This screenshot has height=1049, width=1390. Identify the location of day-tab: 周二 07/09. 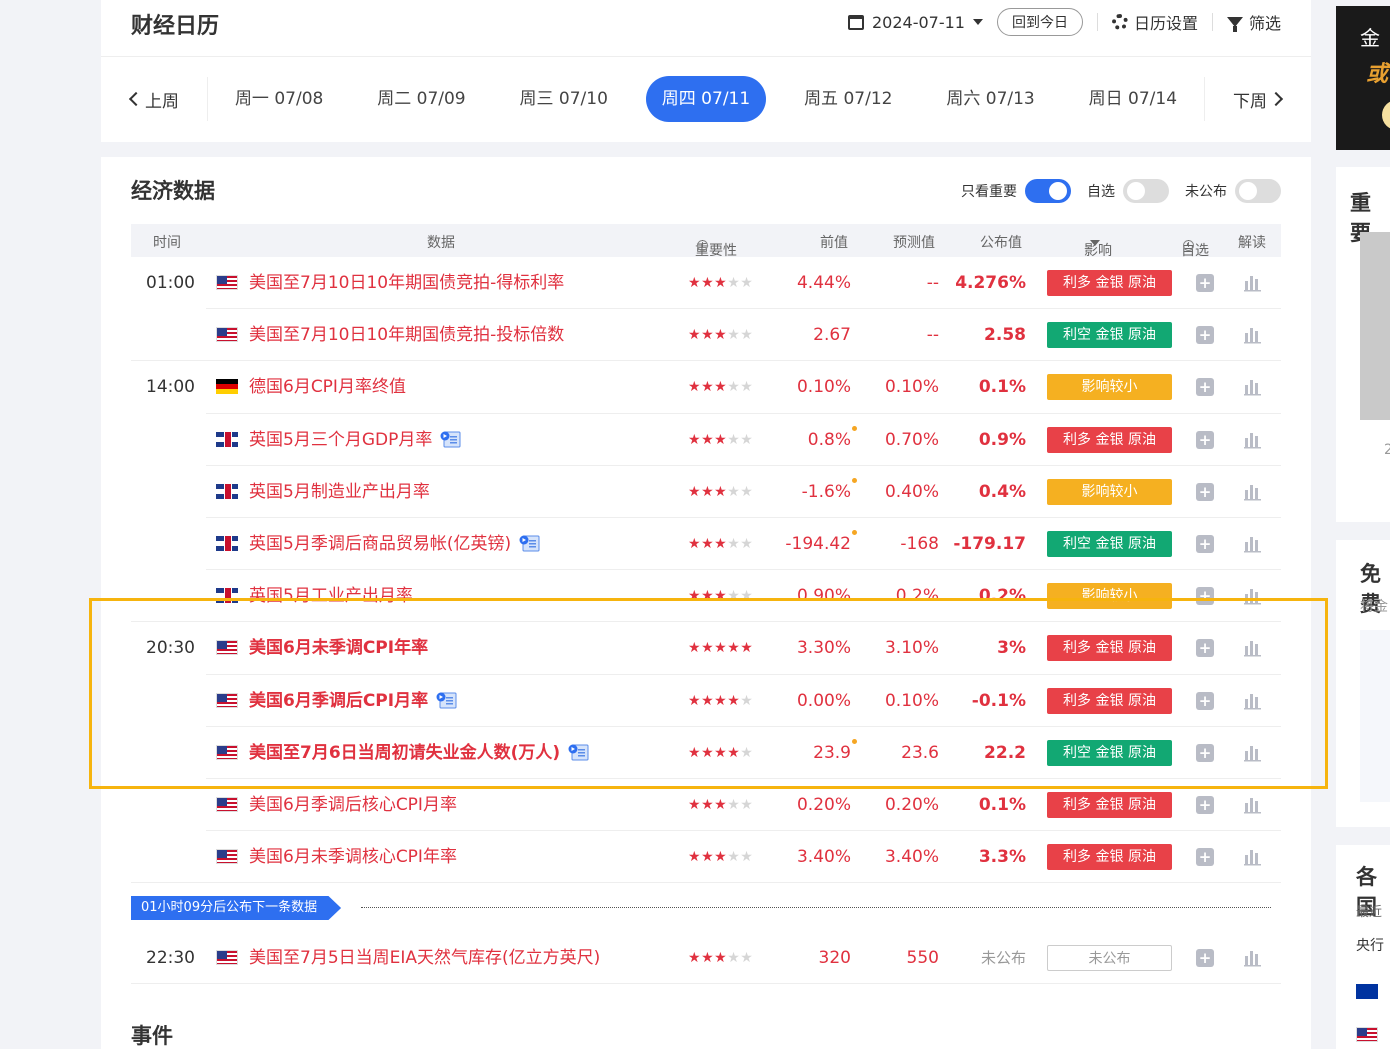
(421, 99).